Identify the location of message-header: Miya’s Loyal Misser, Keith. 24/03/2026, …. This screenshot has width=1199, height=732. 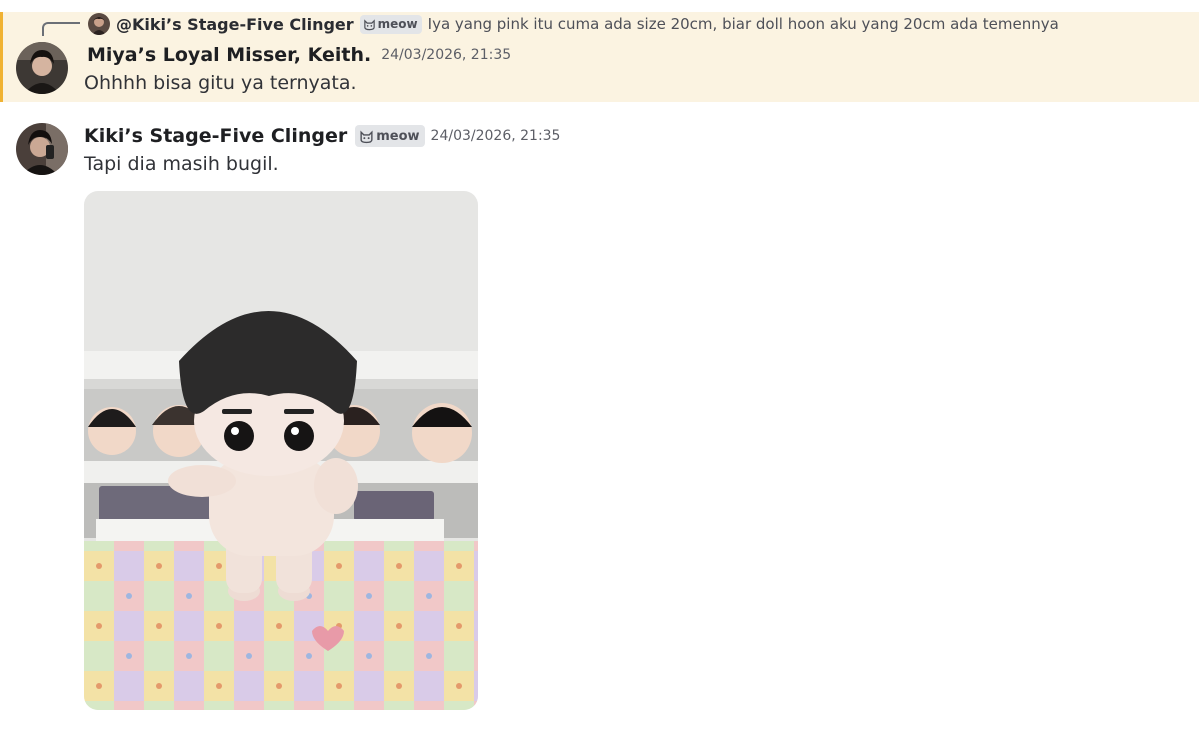
(299, 55).